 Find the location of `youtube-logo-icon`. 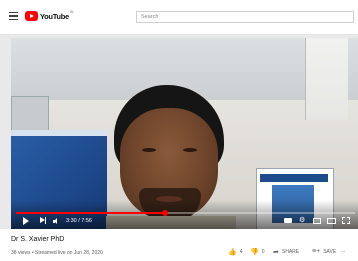

youtube-logo-icon is located at coordinates (31, 16).